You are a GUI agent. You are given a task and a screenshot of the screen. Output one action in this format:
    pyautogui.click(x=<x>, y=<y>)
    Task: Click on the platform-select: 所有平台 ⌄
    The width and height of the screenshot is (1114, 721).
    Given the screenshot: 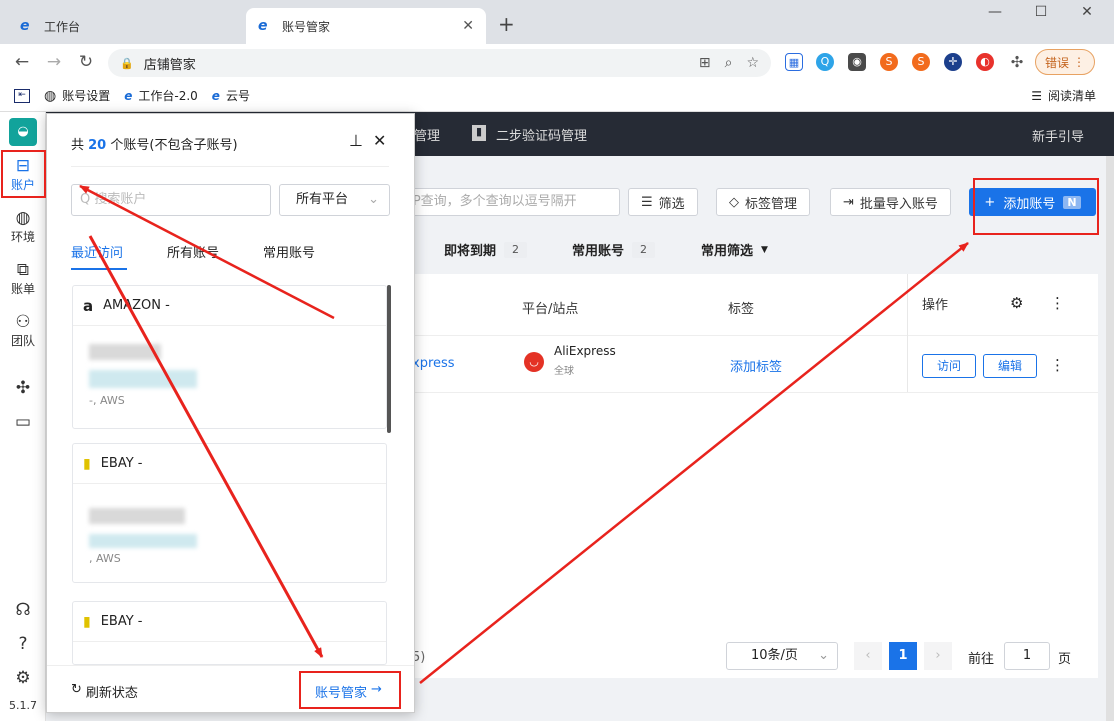 What is the action you would take?
    pyautogui.click(x=334, y=200)
    